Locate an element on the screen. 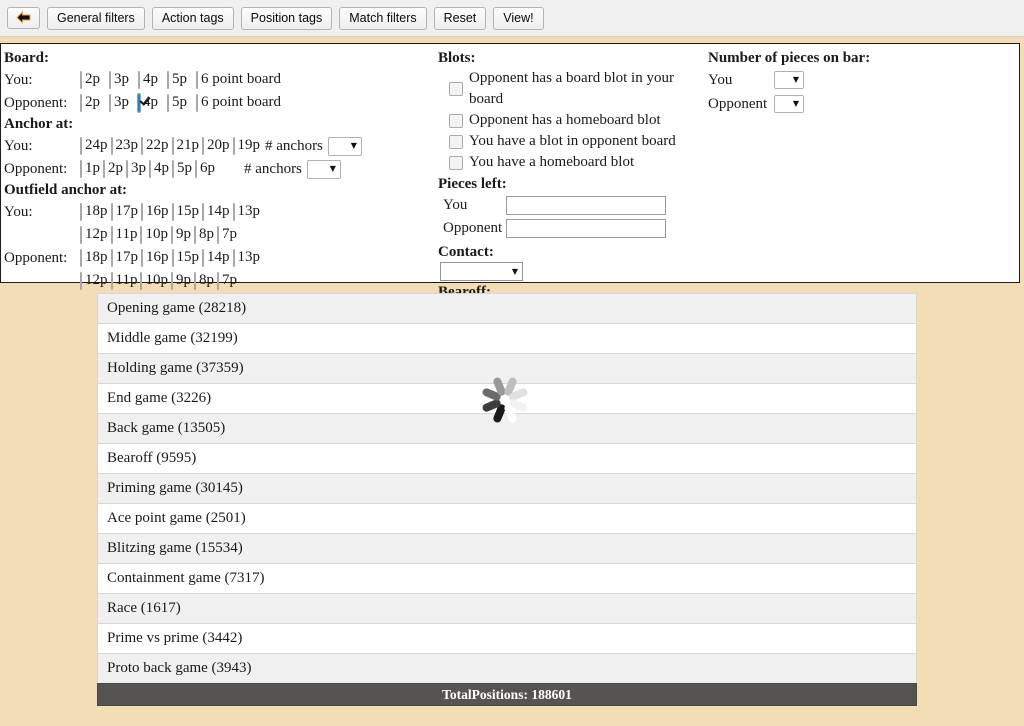  position-tags-button: Position tags is located at coordinates (286, 18).